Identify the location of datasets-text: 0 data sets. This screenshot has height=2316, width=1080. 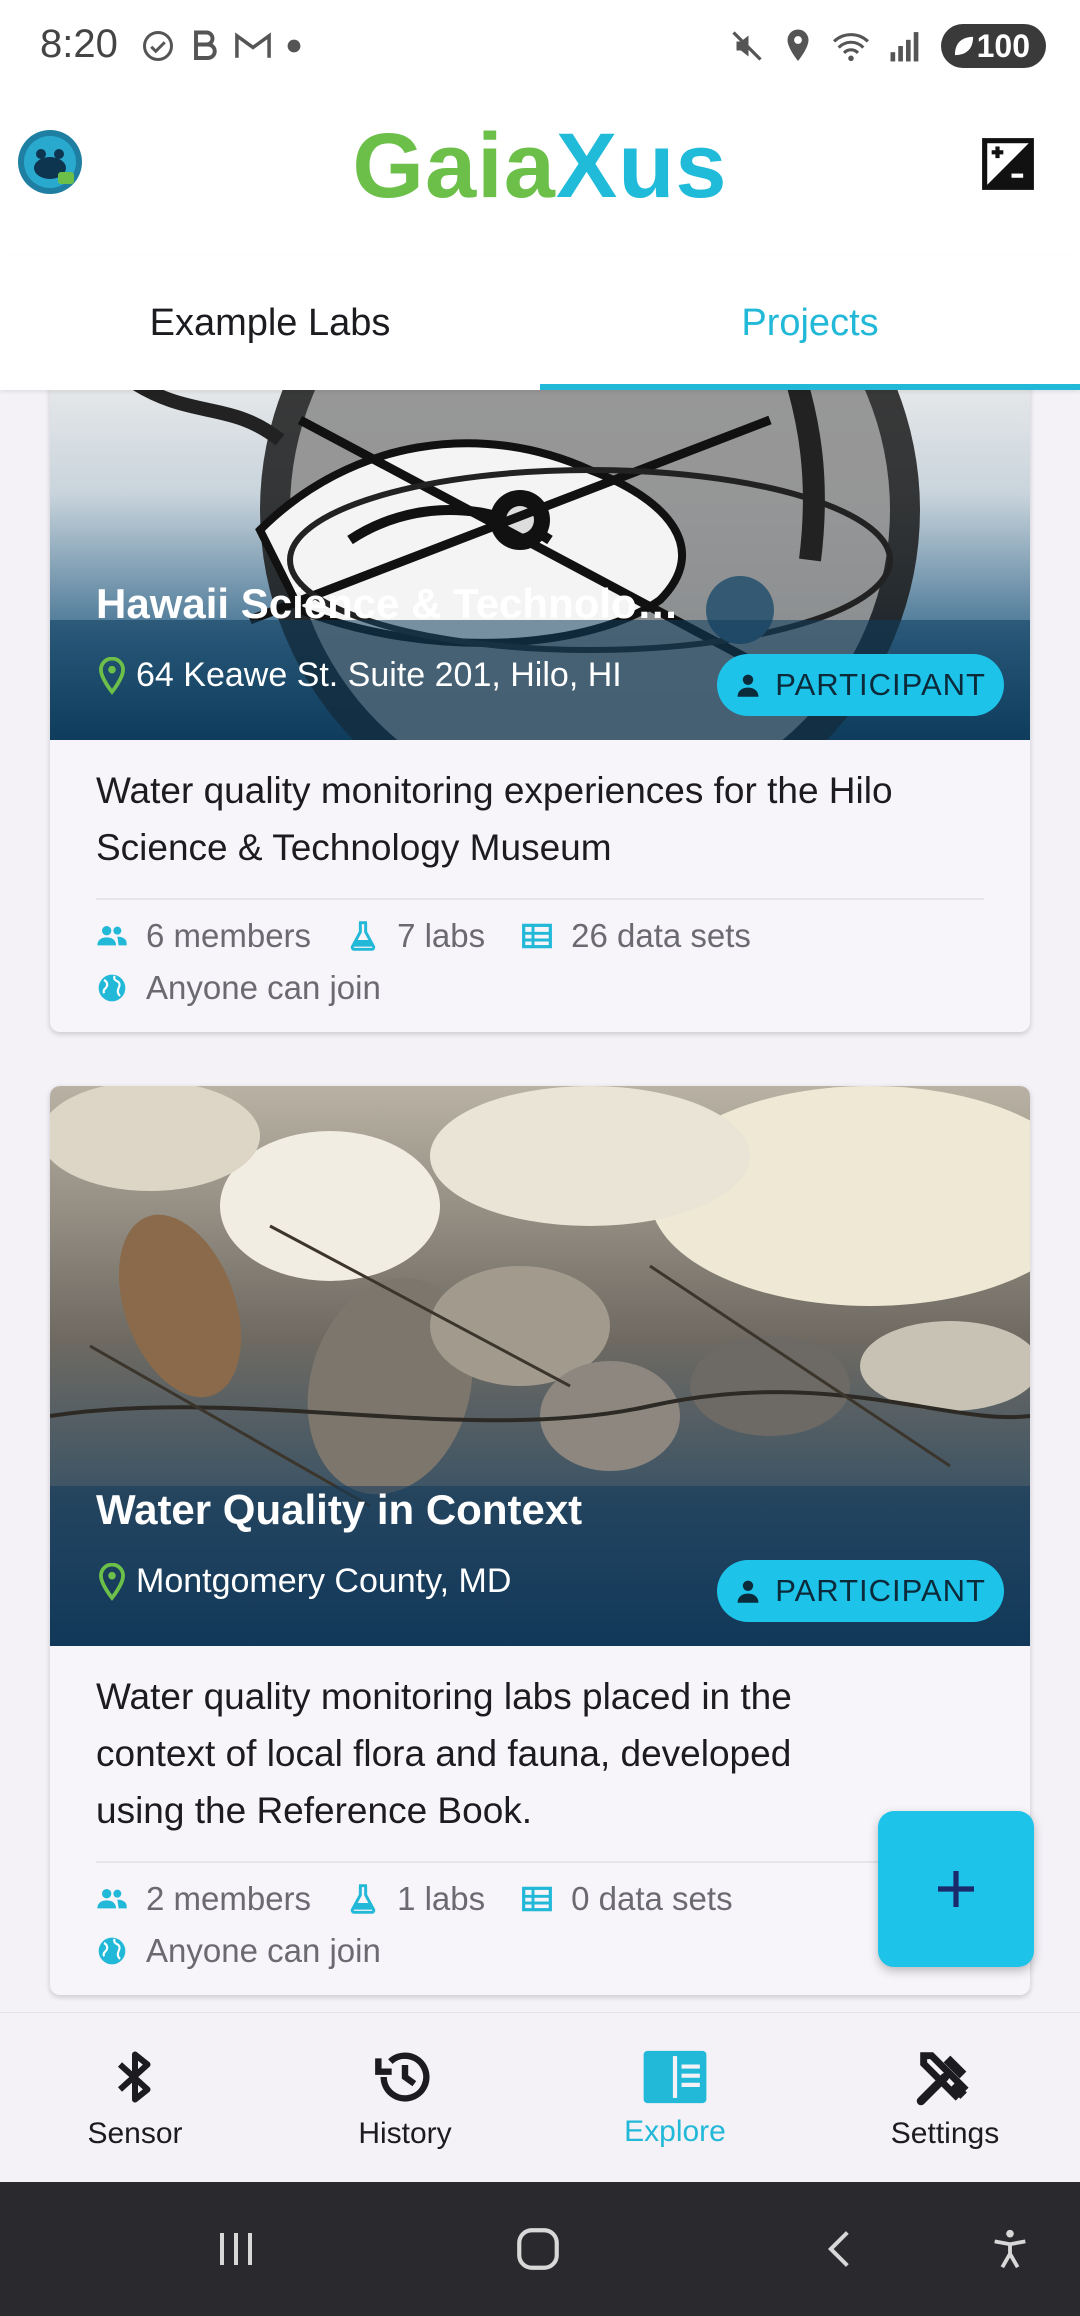
(652, 1898).